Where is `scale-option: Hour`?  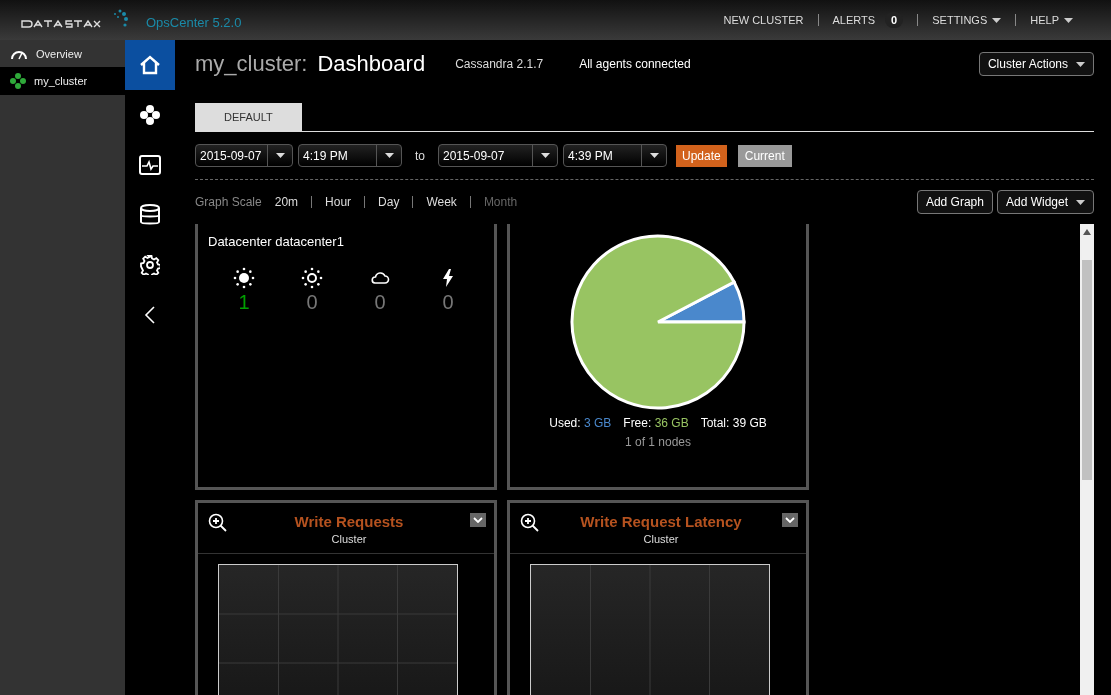 scale-option: Hour is located at coordinates (338, 202).